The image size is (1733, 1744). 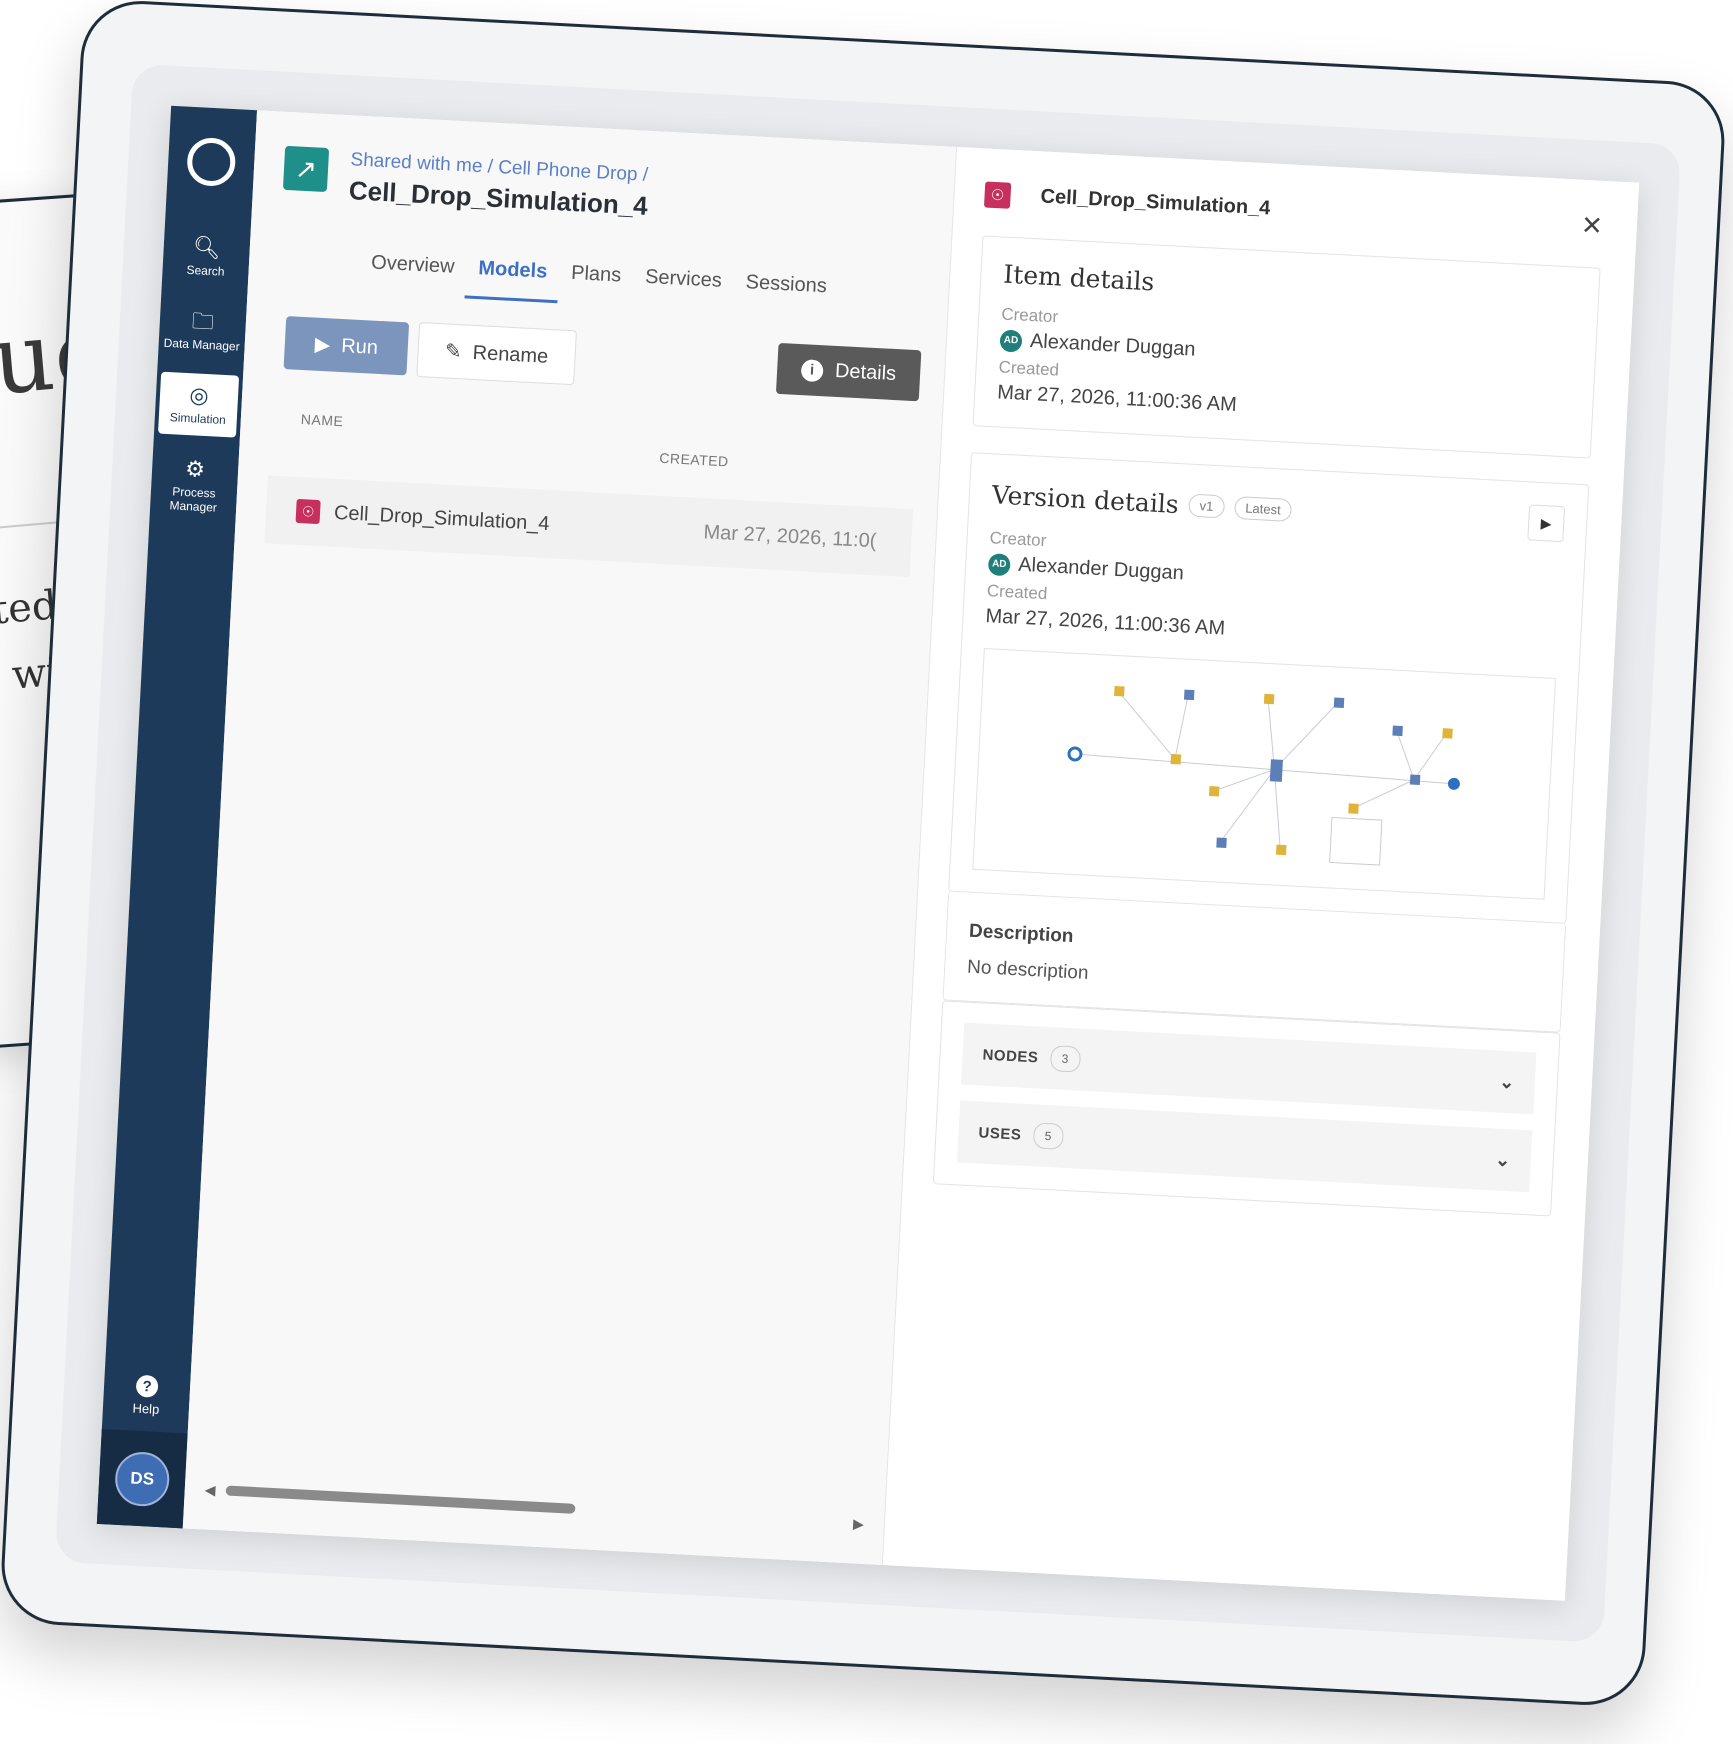 What do you see at coordinates (1000, 1133) in the screenshot?
I see `uses-label: USES` at bounding box center [1000, 1133].